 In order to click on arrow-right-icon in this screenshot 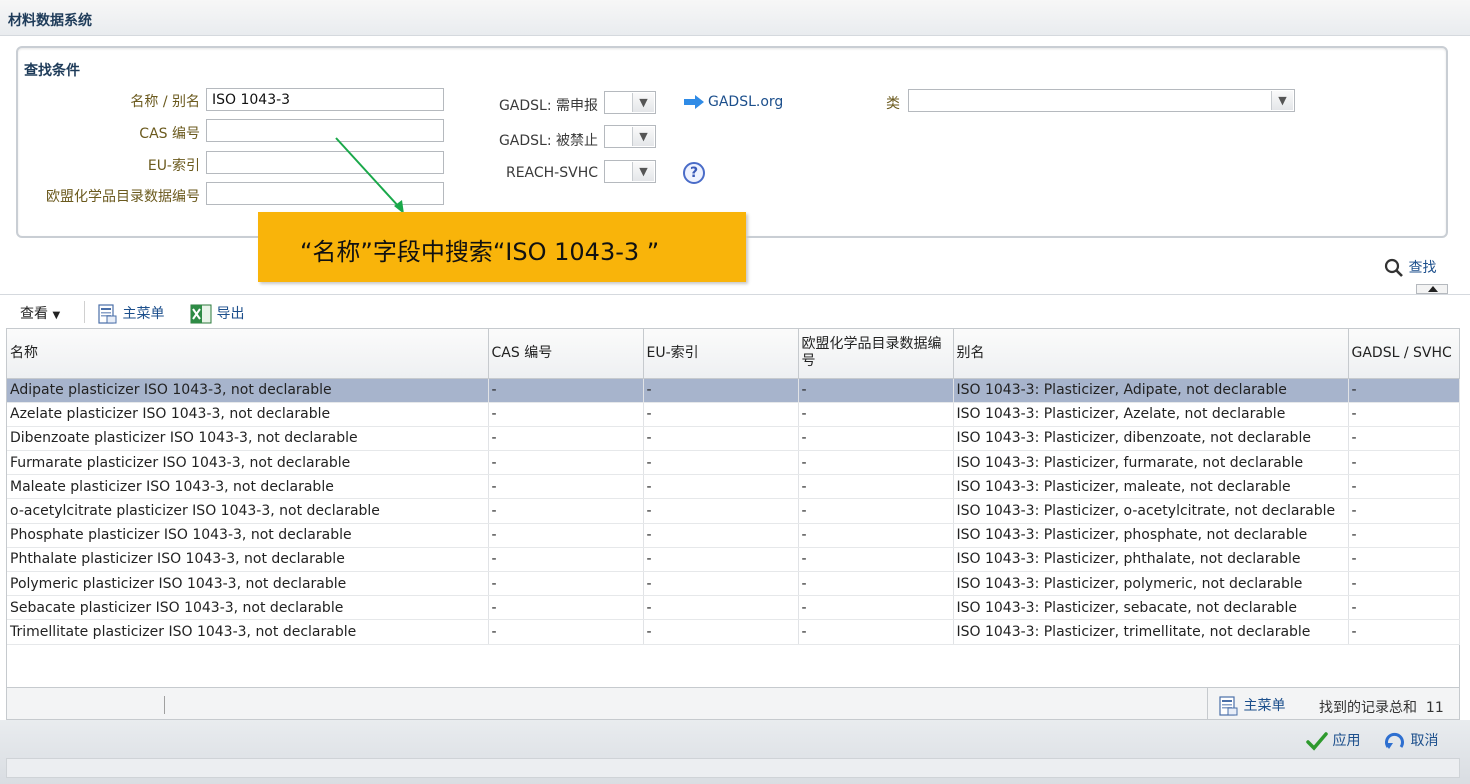, I will do `click(694, 102)`.